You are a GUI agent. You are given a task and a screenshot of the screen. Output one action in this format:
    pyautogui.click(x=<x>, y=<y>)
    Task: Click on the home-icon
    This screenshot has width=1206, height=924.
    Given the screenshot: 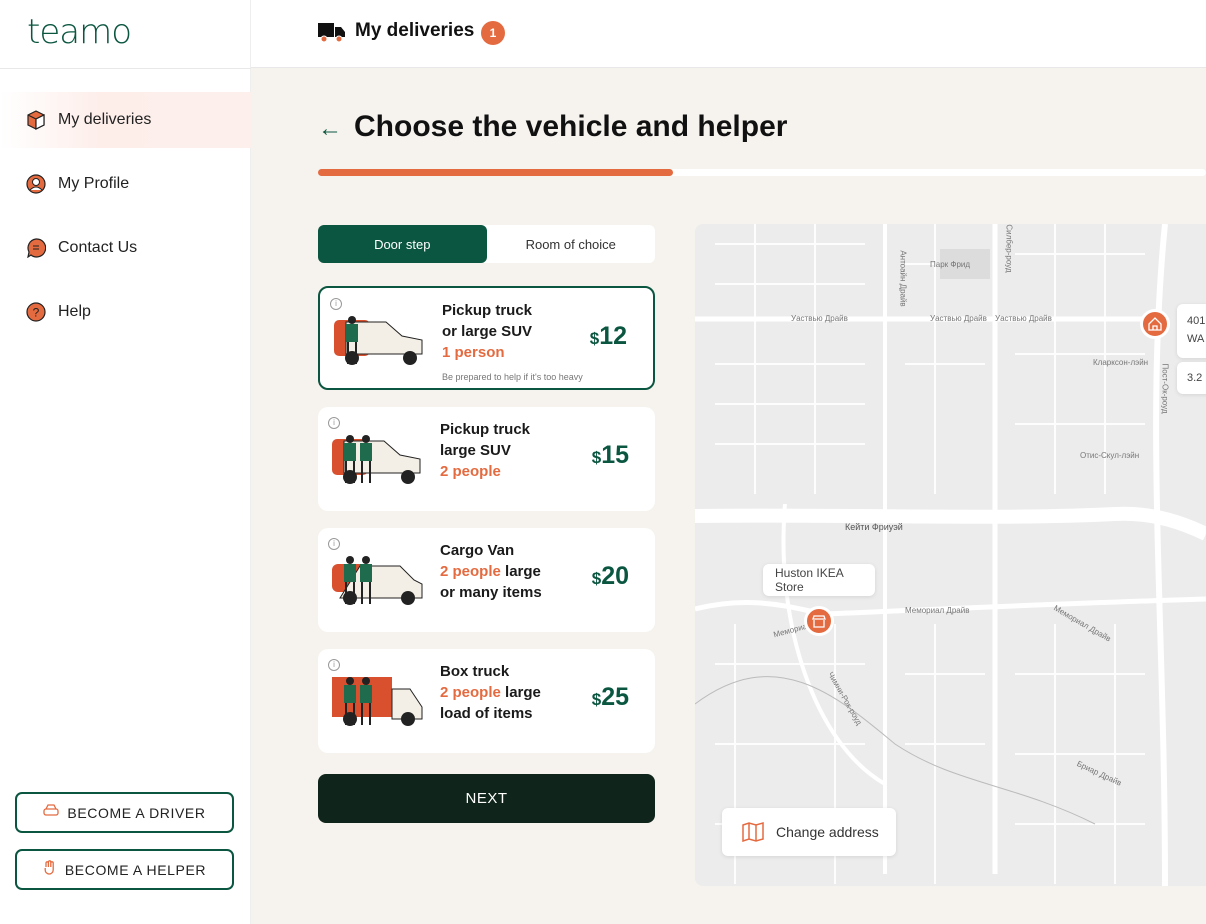 What is the action you would take?
    pyautogui.click(x=1155, y=324)
    